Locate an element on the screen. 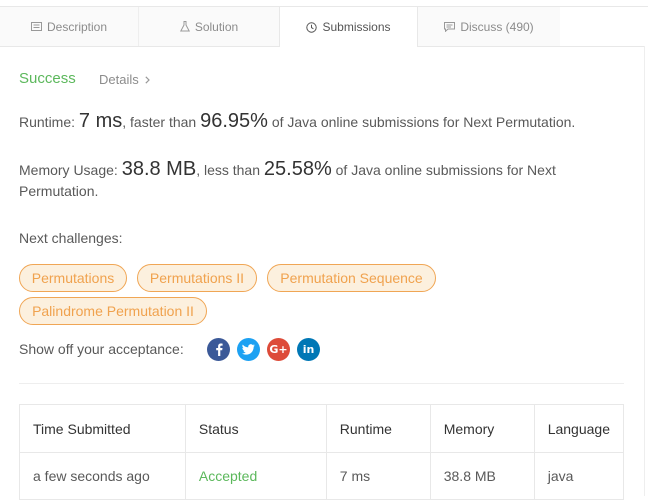  runtime-mid: , faster than is located at coordinates (161, 122).